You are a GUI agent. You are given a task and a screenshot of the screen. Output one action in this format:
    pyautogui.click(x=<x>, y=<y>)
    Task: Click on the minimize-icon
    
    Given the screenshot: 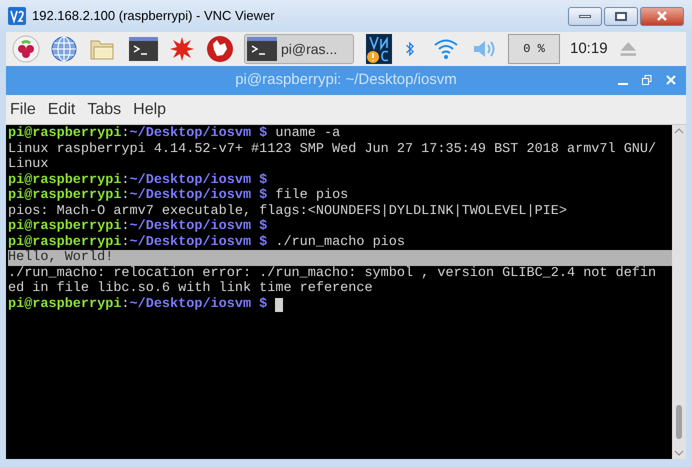 What is the action you would take?
    pyautogui.click(x=585, y=16)
    